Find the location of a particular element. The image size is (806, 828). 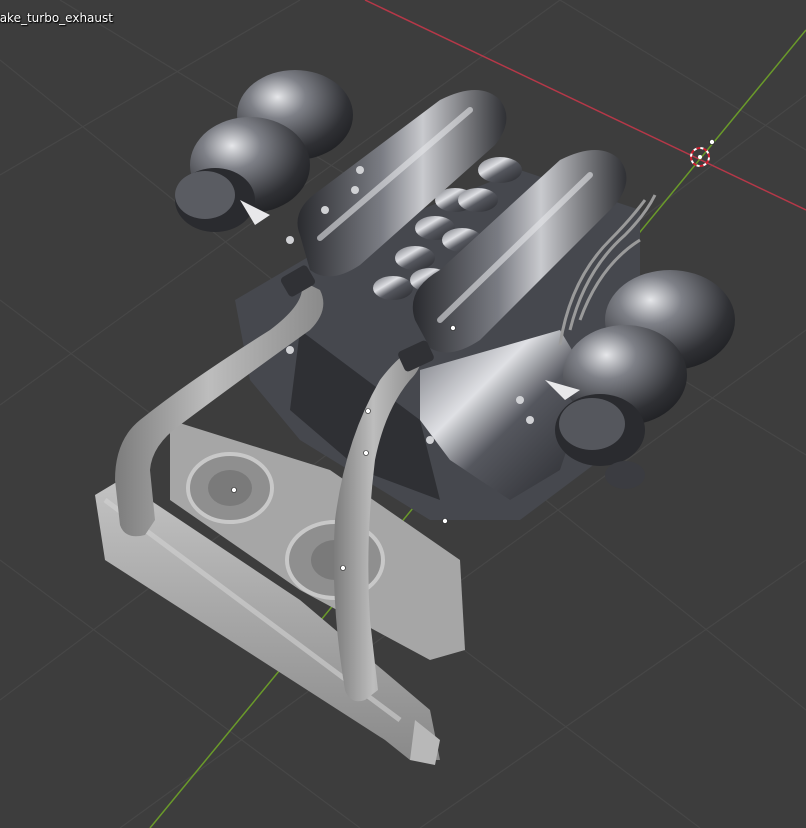

3d-cursor-icon is located at coordinates (702, 153).